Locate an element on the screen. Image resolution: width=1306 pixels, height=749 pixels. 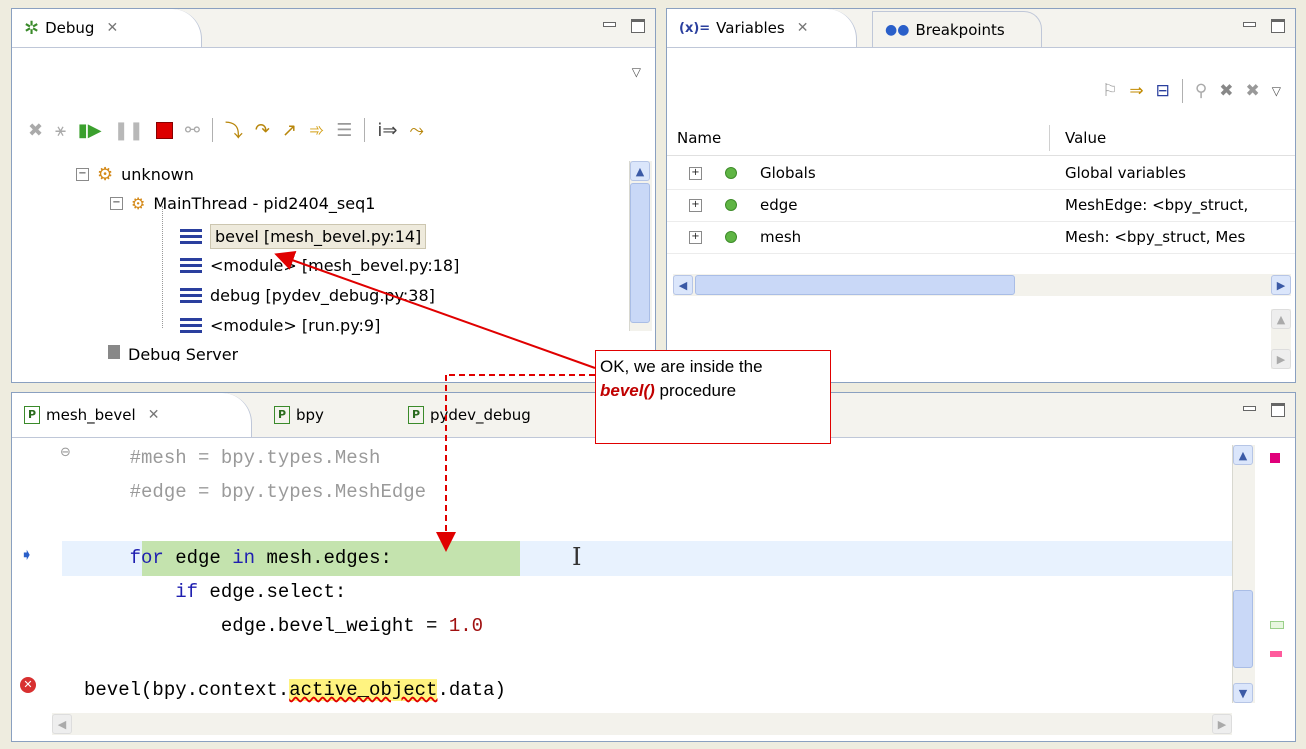
callout-line-2: bevel() procedure is located at coordinates (713, 391).